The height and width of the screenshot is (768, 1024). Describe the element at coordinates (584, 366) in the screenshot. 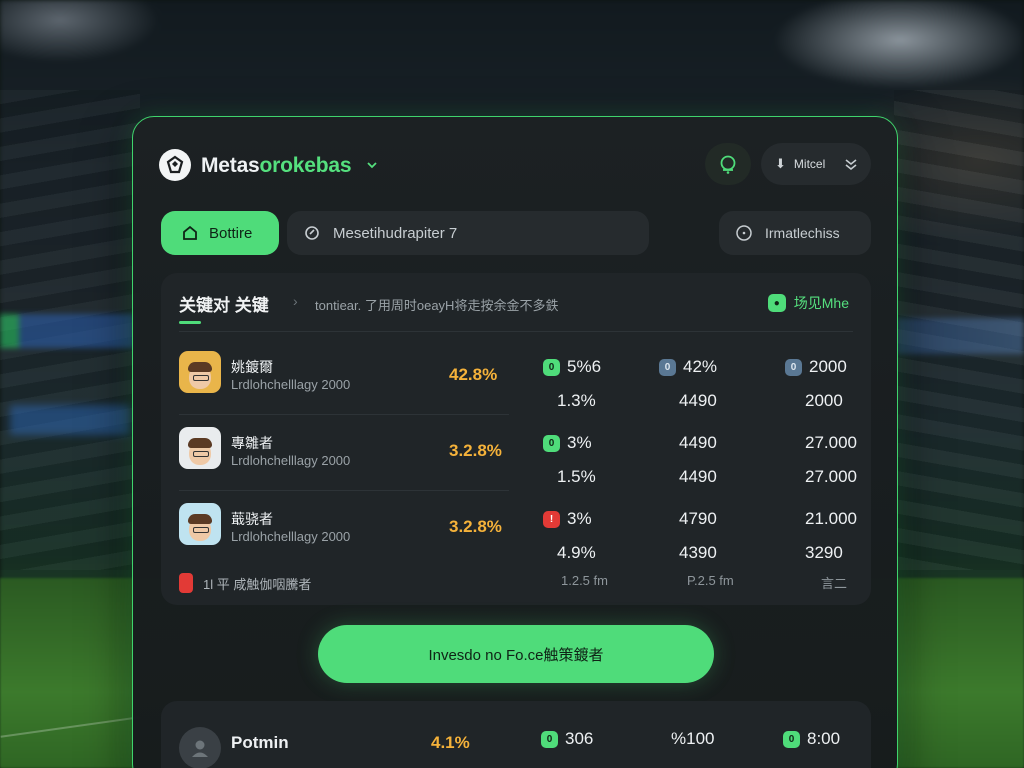

I see `stat-value: 5%6` at that location.